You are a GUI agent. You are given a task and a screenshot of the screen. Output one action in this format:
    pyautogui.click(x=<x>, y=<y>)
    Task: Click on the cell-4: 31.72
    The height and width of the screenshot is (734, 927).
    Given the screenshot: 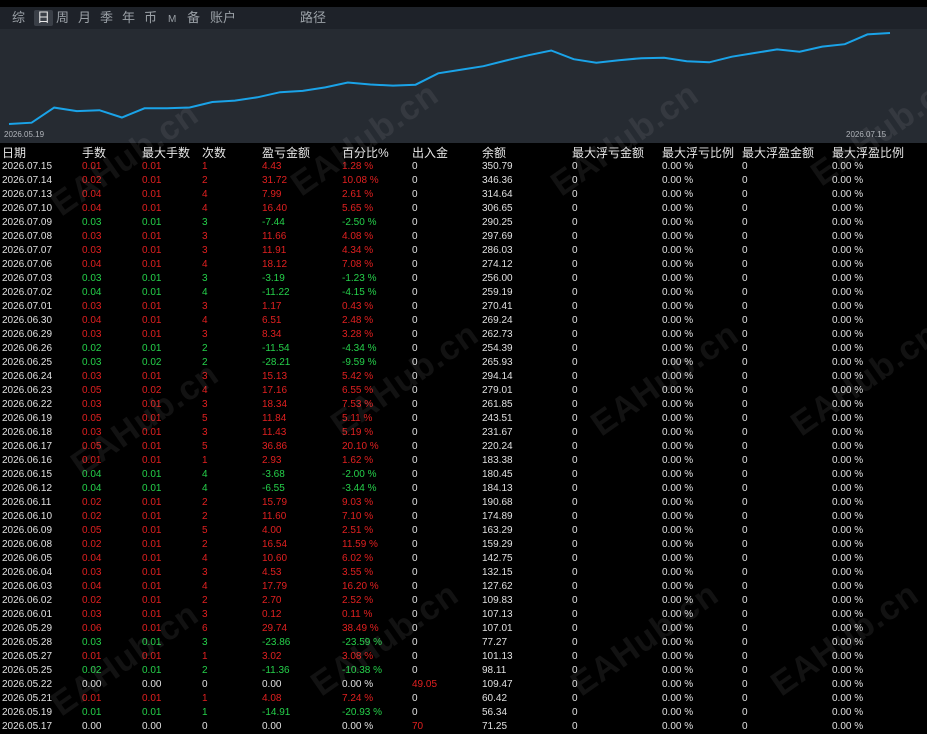 What is the action you would take?
    pyautogui.click(x=275, y=180)
    